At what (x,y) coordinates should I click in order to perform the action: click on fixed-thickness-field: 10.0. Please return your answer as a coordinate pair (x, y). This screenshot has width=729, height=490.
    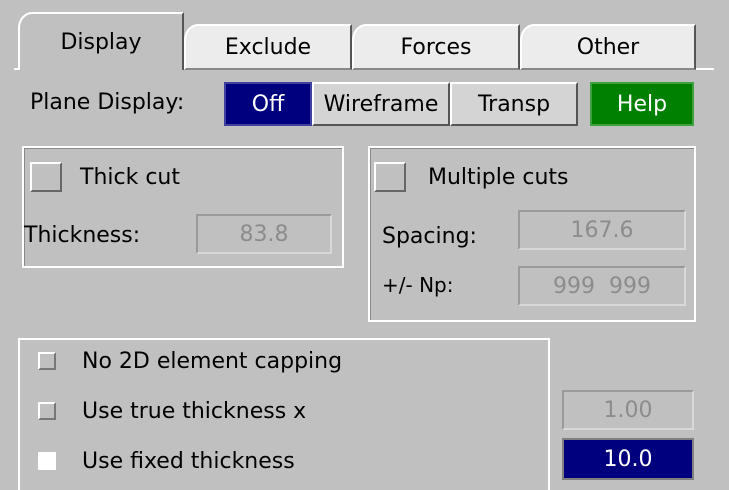
    Looking at the image, I should click on (628, 459).